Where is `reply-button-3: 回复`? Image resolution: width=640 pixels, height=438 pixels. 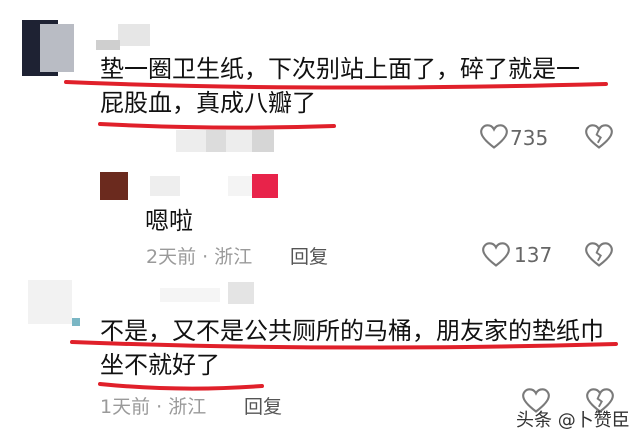
reply-button-3: 回复 is located at coordinates (263, 405).